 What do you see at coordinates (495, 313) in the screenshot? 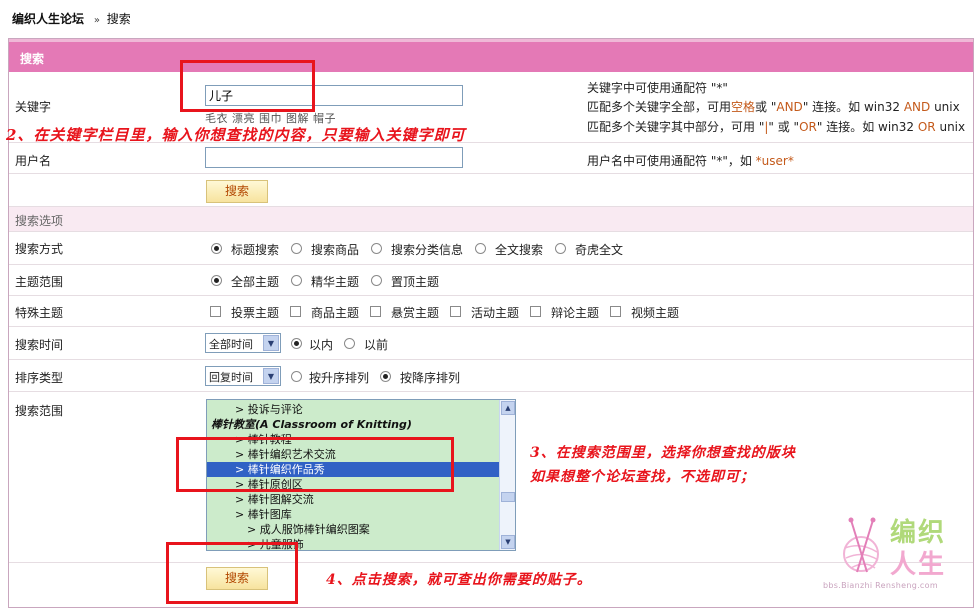
I see `special-option-activity: 活动主题` at bounding box center [495, 313].